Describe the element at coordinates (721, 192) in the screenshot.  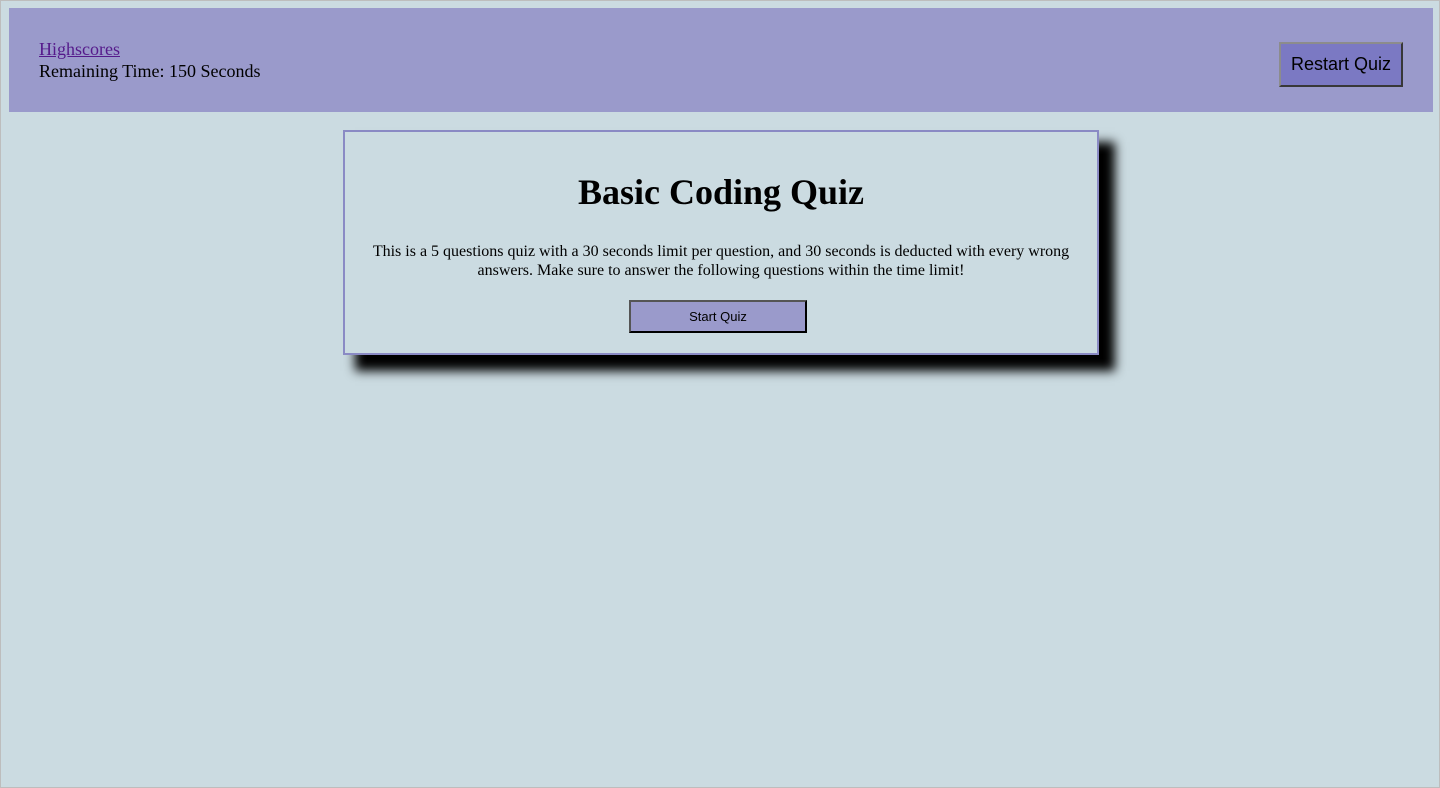
I see `quiz-title: Basic Coding Quiz` at that location.